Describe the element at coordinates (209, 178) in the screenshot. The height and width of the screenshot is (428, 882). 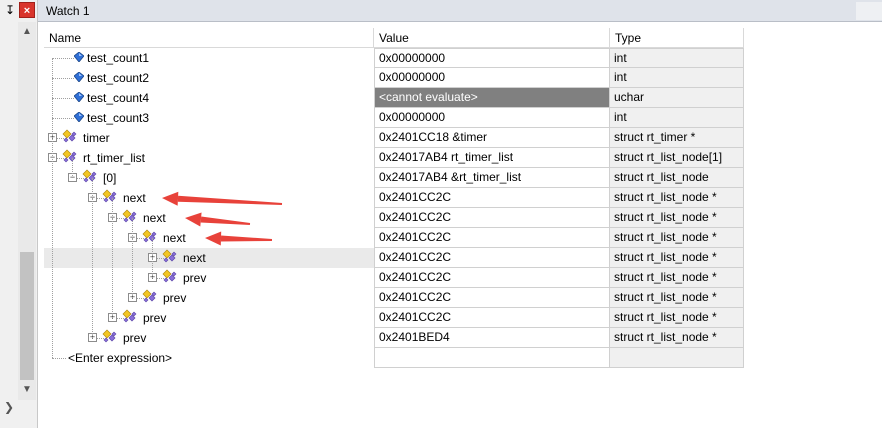
I see `name-cell: − [0]` at that location.